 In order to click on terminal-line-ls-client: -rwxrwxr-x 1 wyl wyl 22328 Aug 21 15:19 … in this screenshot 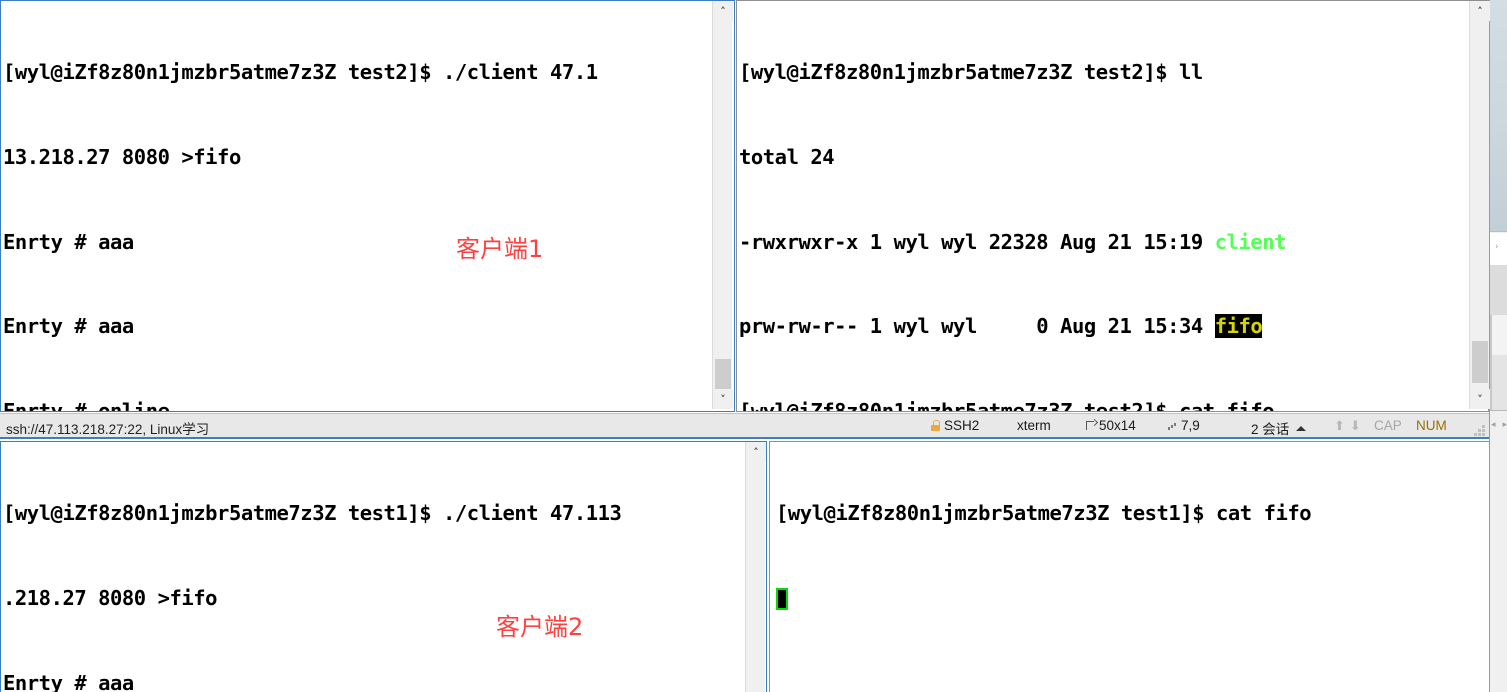, I will do `click(1012, 242)`.